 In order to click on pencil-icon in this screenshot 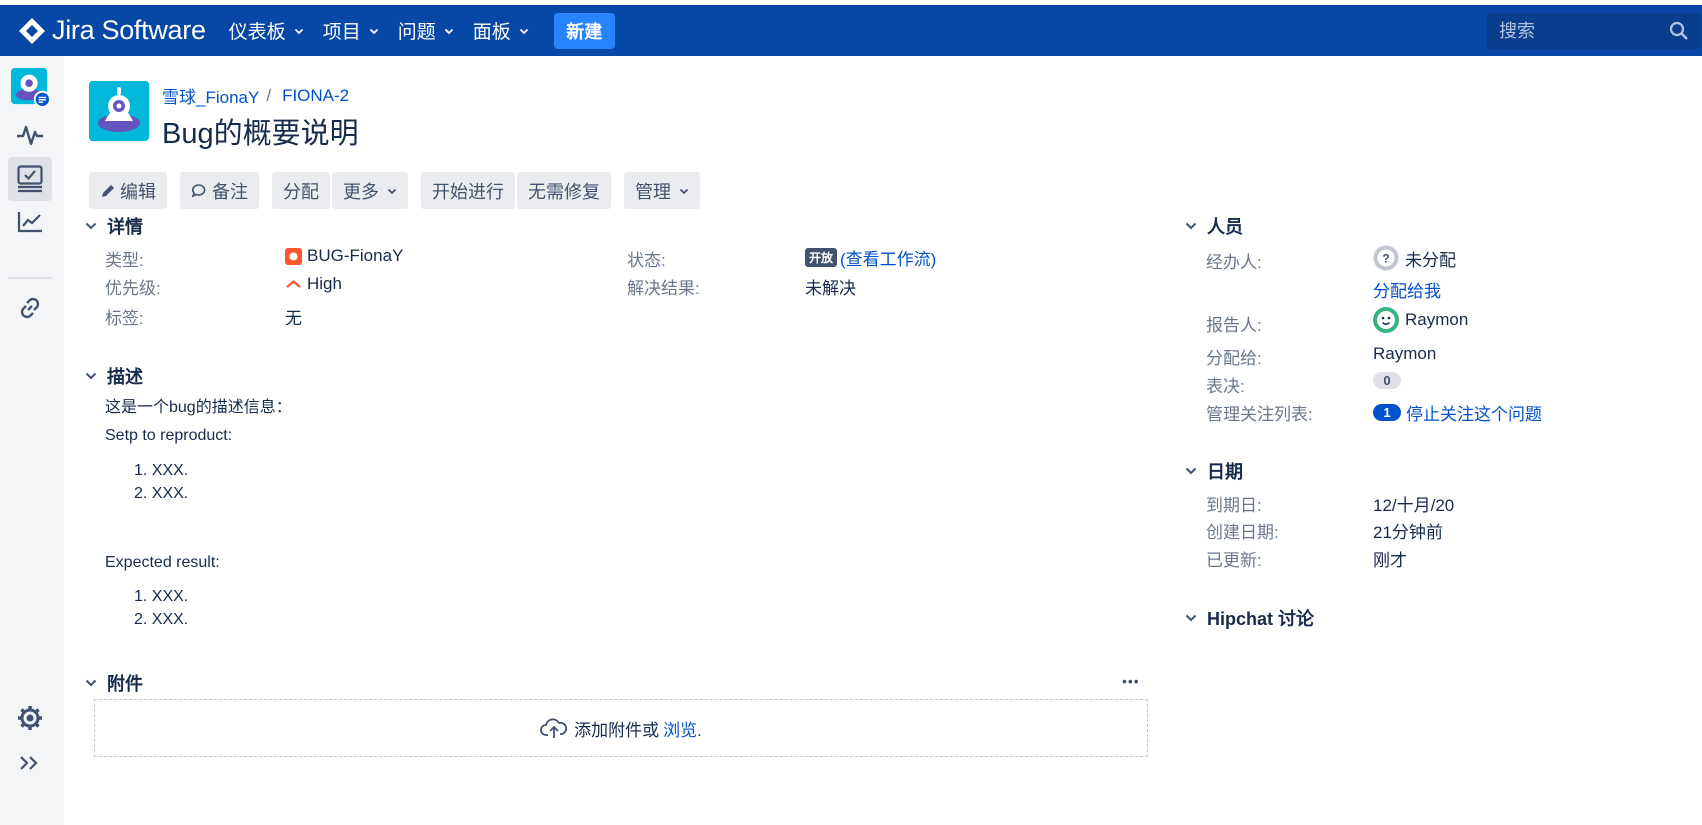, I will do `click(108, 190)`.